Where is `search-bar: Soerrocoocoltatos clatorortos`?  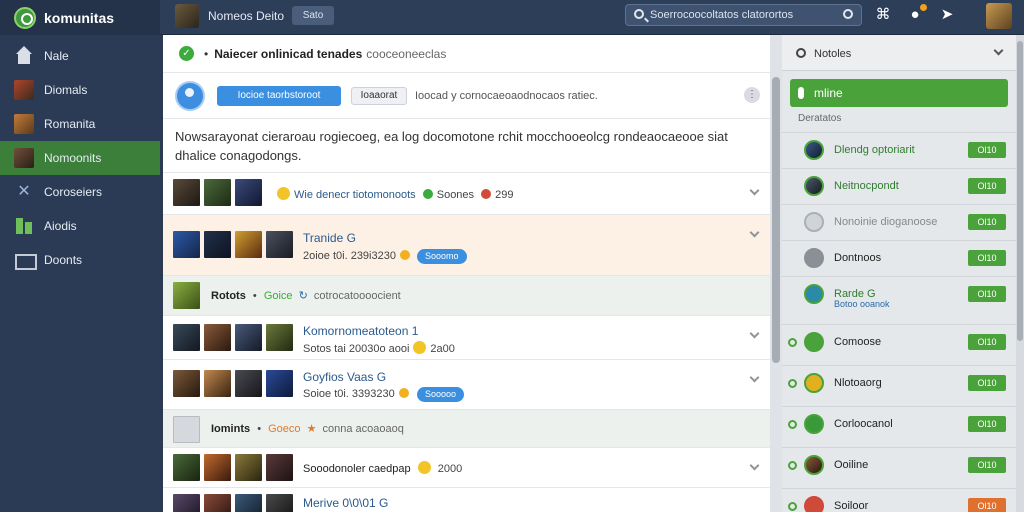 search-bar: Soerrocoocoltatos clatorortos is located at coordinates (743, 15).